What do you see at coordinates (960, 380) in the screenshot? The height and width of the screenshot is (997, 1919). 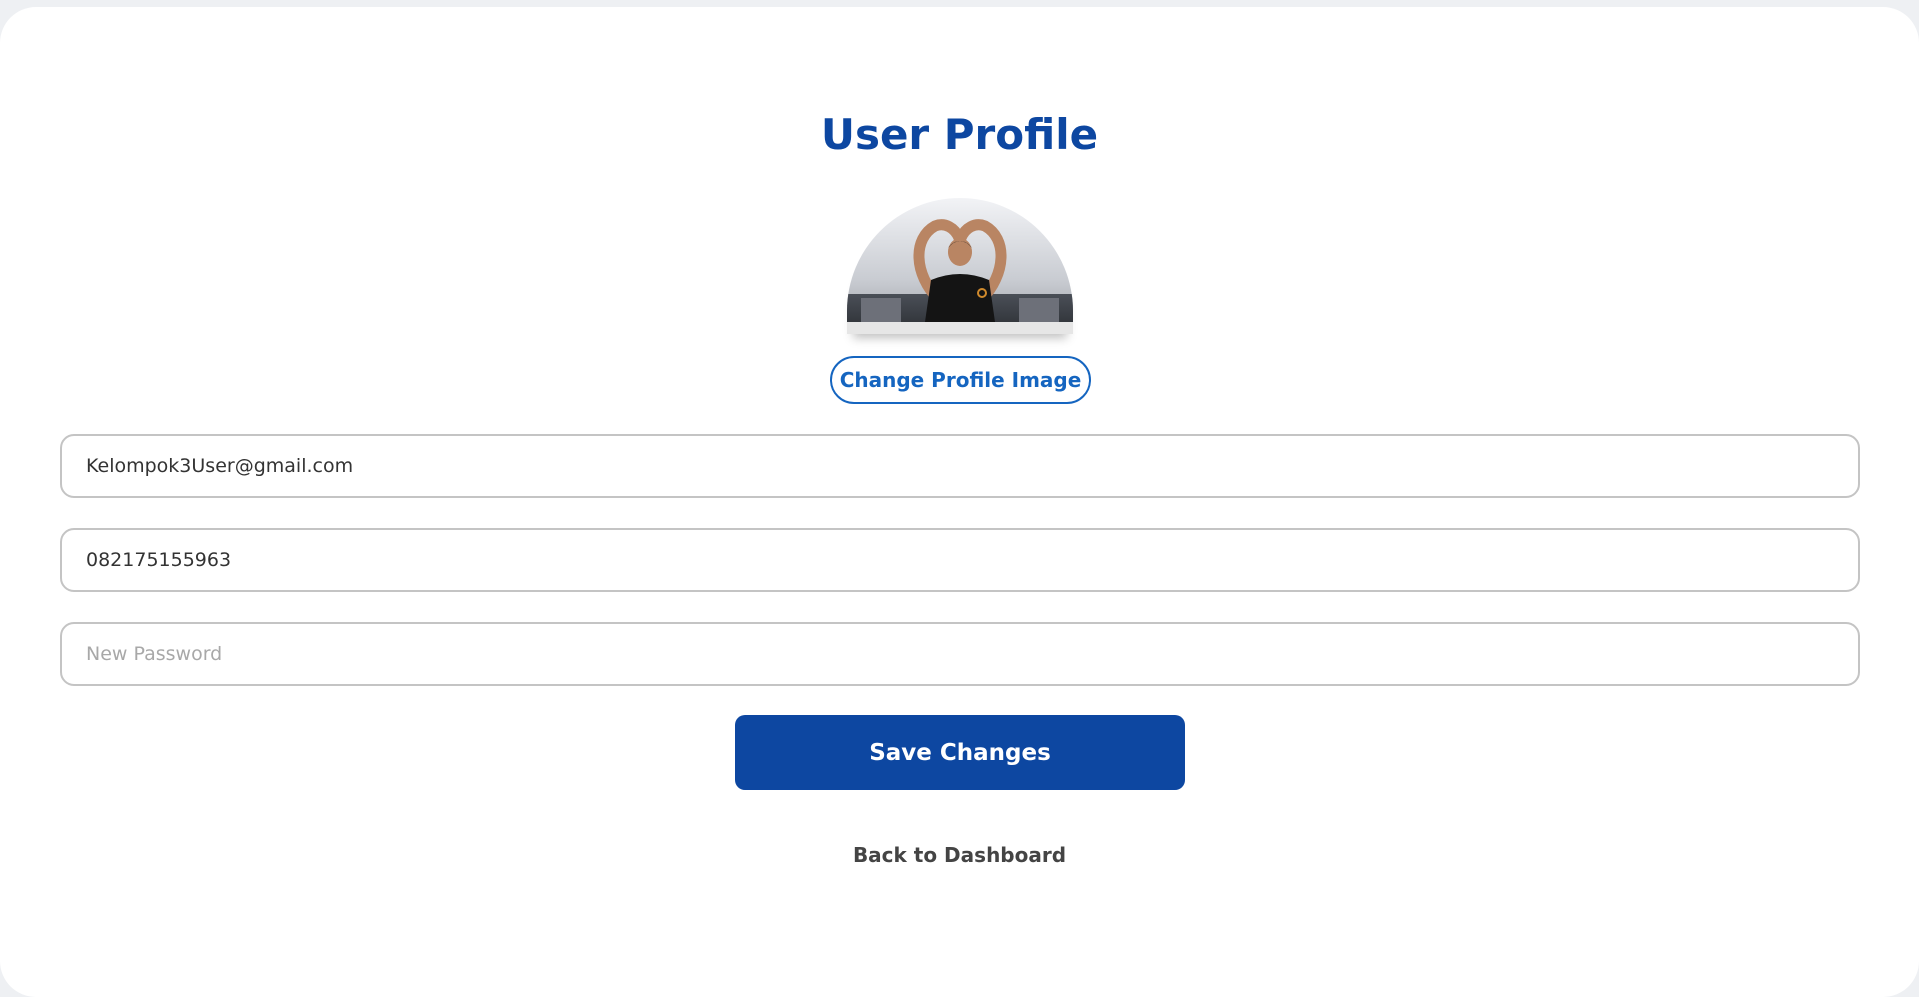 I see `change-profile-image-button: Change Profile Image` at bounding box center [960, 380].